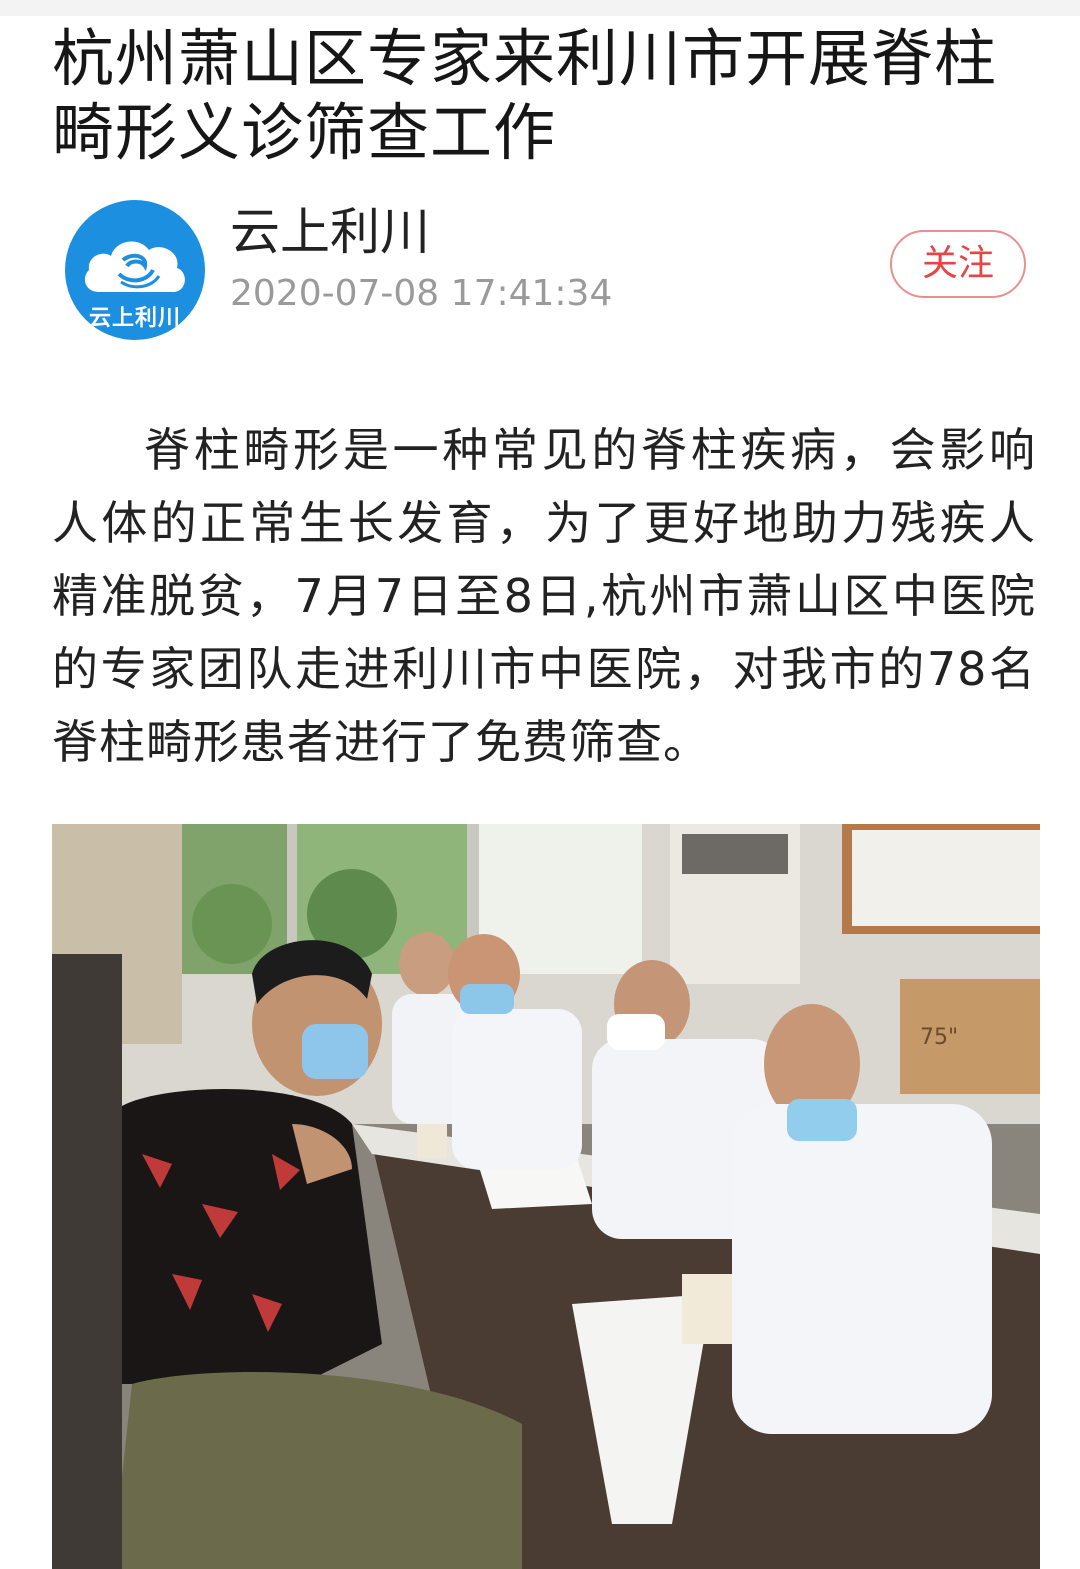 The height and width of the screenshot is (1569, 1080). What do you see at coordinates (540, 270) in the screenshot?
I see `author-row: 云上利川 云上利川 2020-07-08 17:41:34 关注` at bounding box center [540, 270].